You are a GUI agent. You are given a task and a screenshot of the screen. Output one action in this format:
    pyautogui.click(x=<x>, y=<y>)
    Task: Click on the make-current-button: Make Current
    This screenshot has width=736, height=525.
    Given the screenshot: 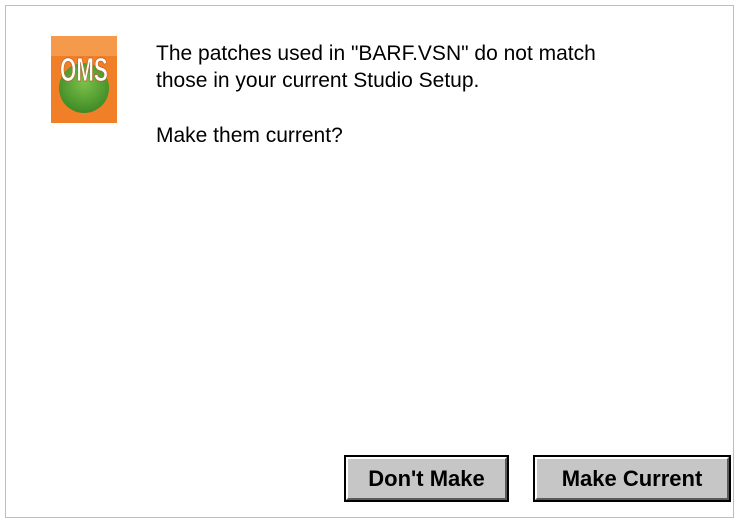 What is the action you would take?
    pyautogui.click(x=632, y=478)
    